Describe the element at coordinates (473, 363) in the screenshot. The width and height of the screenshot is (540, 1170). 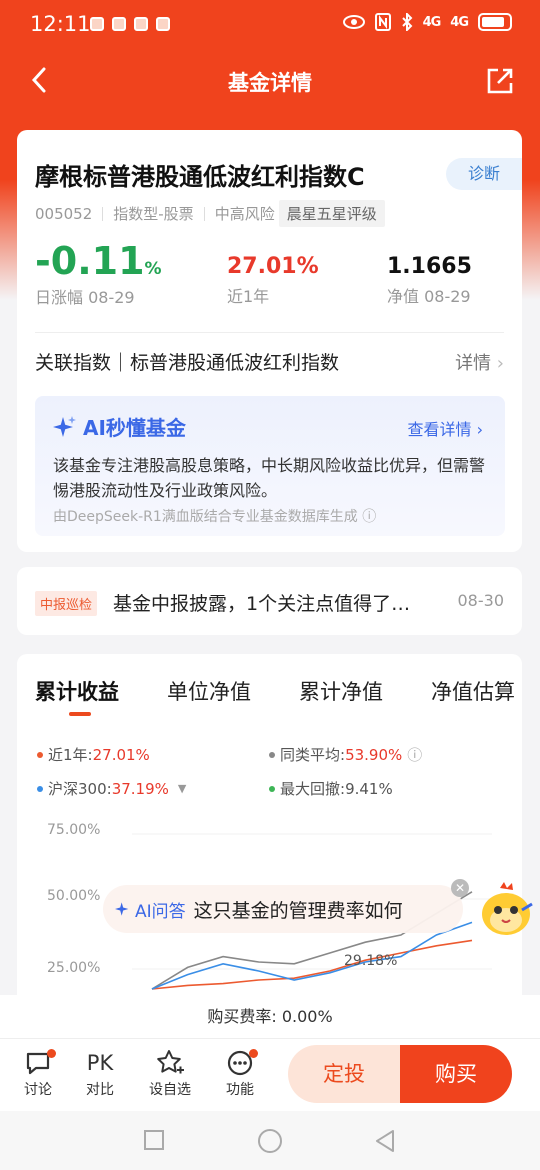
I see `assoc-more-label: 详情` at that location.